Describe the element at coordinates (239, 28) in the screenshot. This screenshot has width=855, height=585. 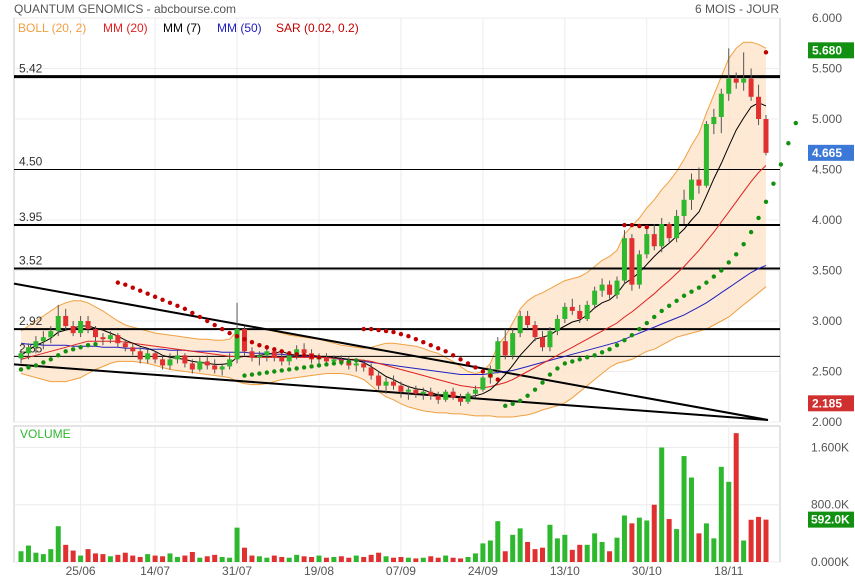
I see `legend-entry: MM (50)` at that location.